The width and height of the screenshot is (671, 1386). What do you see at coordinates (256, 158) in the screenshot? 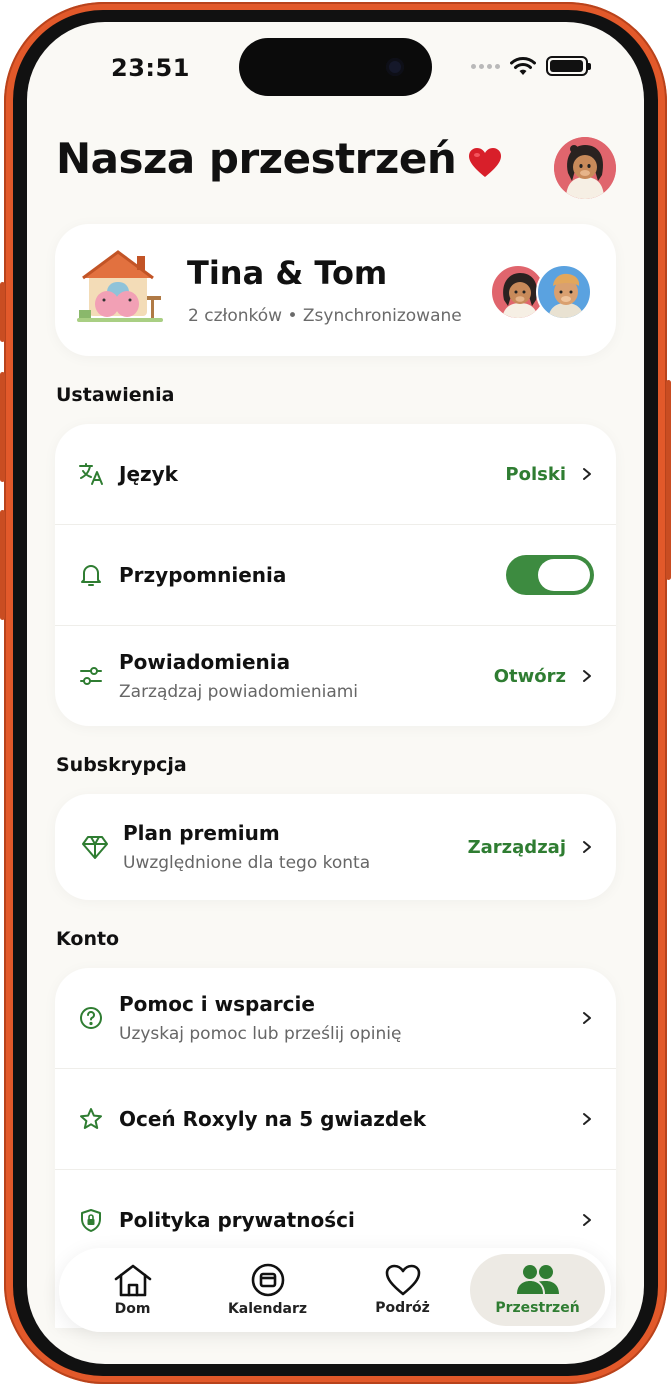
I see `page-title-text: Nasza przestrzeń` at bounding box center [256, 158].